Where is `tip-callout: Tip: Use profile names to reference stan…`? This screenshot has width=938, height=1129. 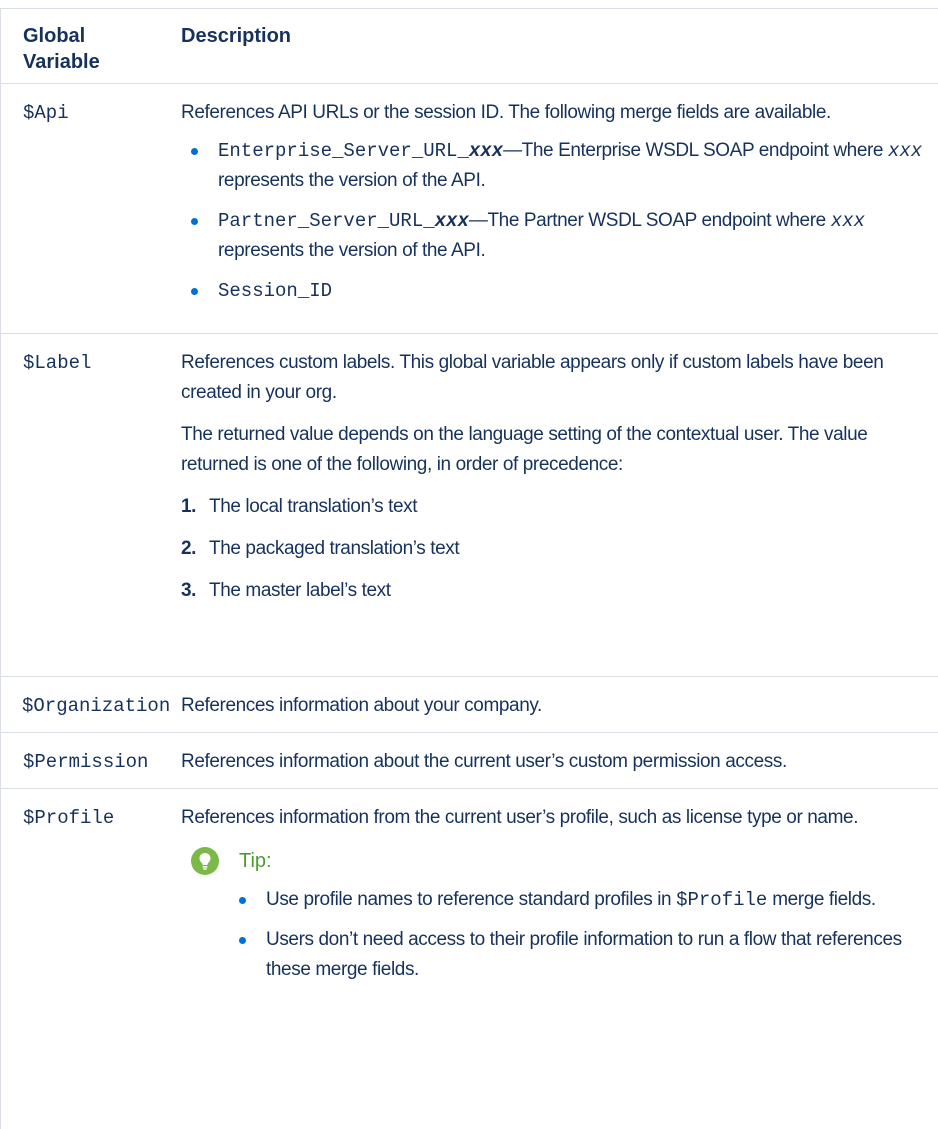 tip-callout: Tip: Use profile names to reference stan… is located at coordinates (559, 915).